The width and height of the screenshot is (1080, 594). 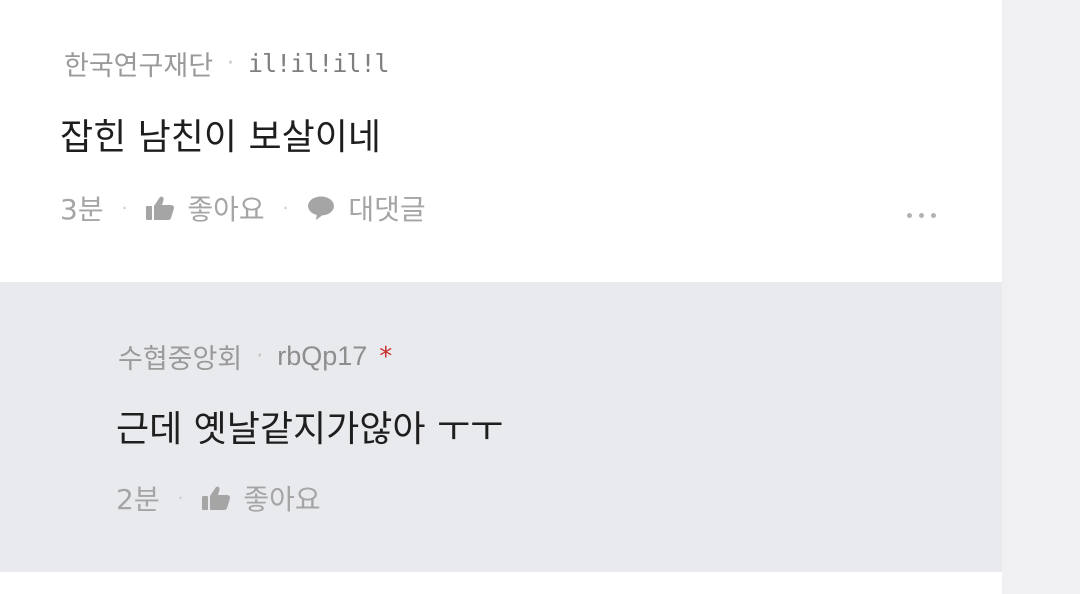 What do you see at coordinates (255, 356) in the screenshot?
I see `comment-meta: 수협중앙회 · rbQp17 *` at bounding box center [255, 356].